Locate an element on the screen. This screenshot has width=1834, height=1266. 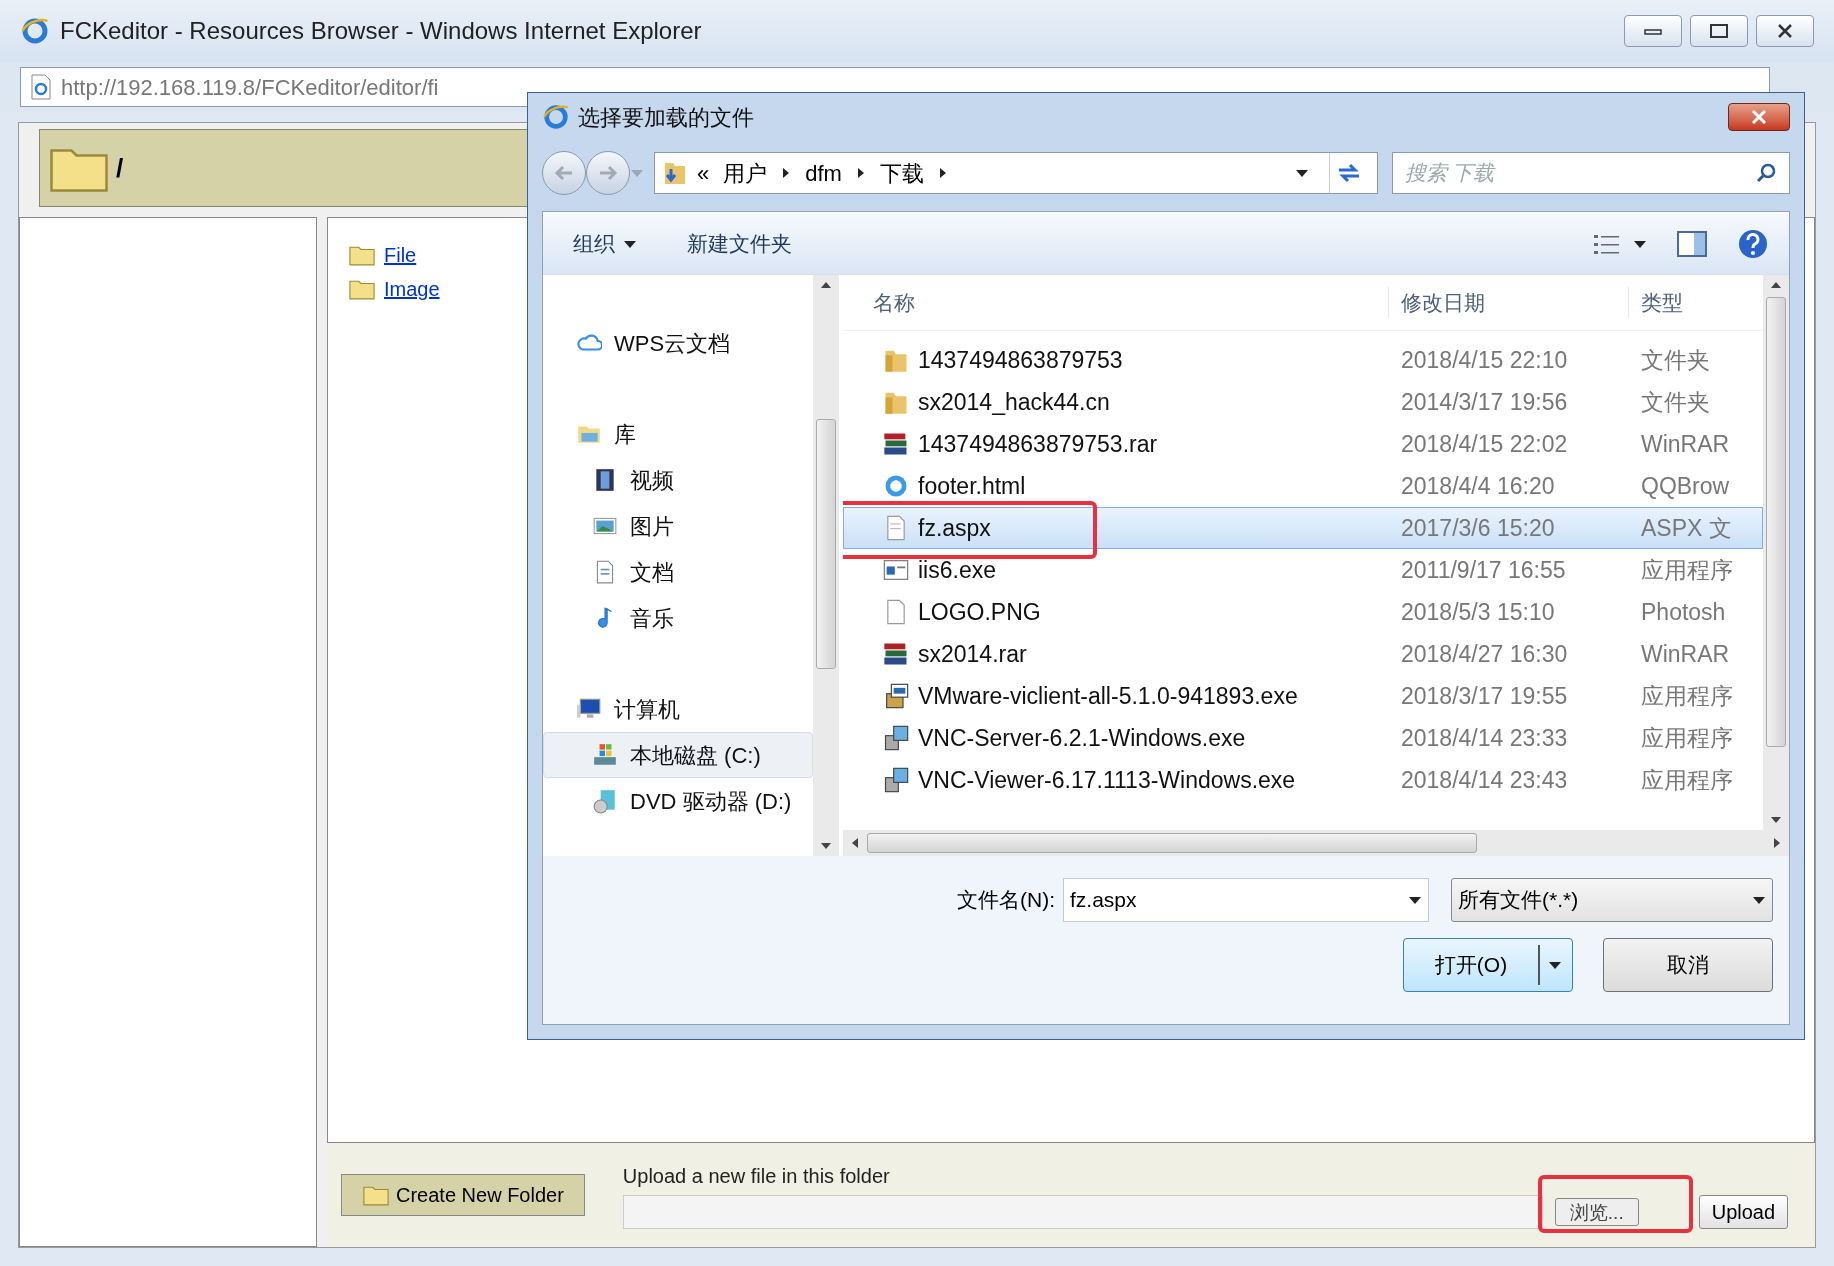
file-row: 1437494863879753.rar 2018/4/15 22:02 WinRAR is located at coordinates (1303, 444).